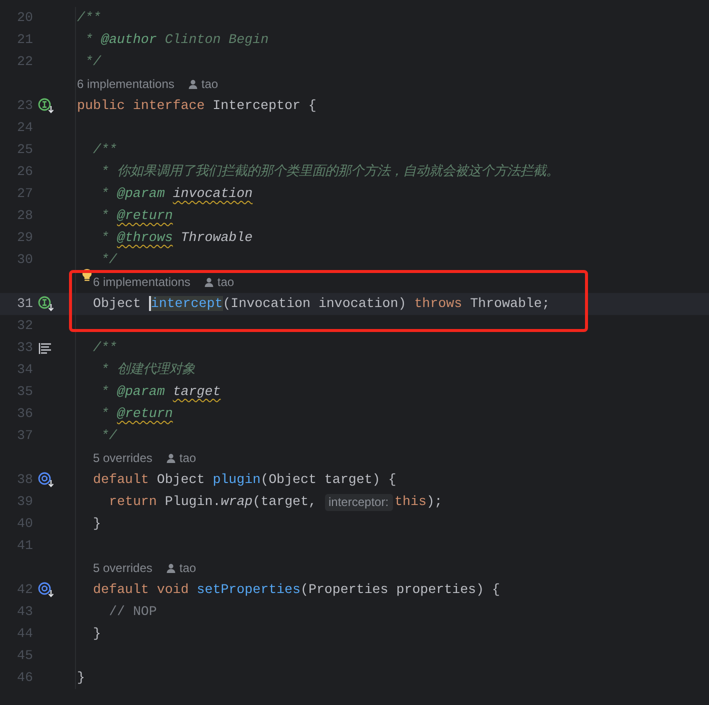 This screenshot has height=705, width=709. I want to click on doc-comment: * @throws Throwable, so click(177, 238).